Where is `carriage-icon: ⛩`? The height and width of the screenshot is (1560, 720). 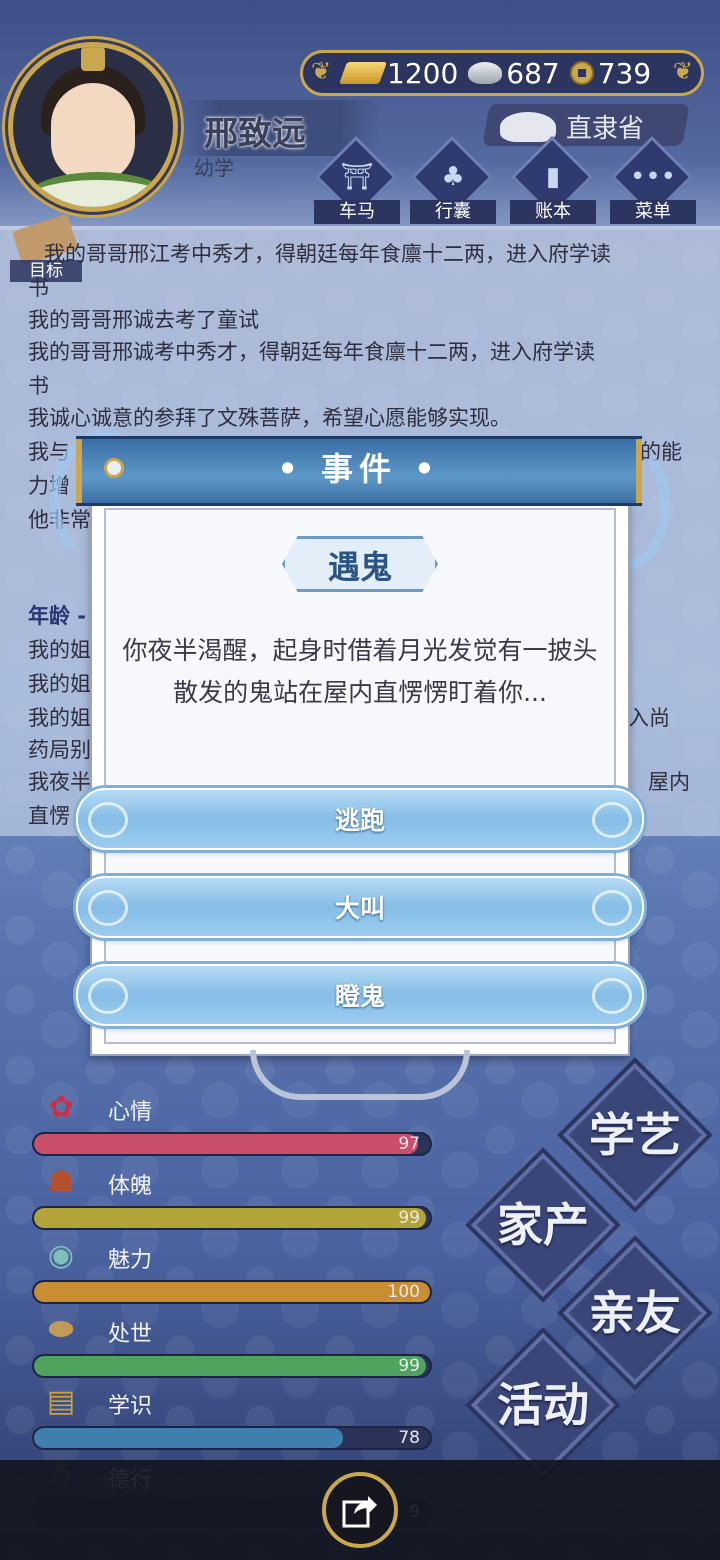
carriage-icon: ⛩ is located at coordinates (357, 177).